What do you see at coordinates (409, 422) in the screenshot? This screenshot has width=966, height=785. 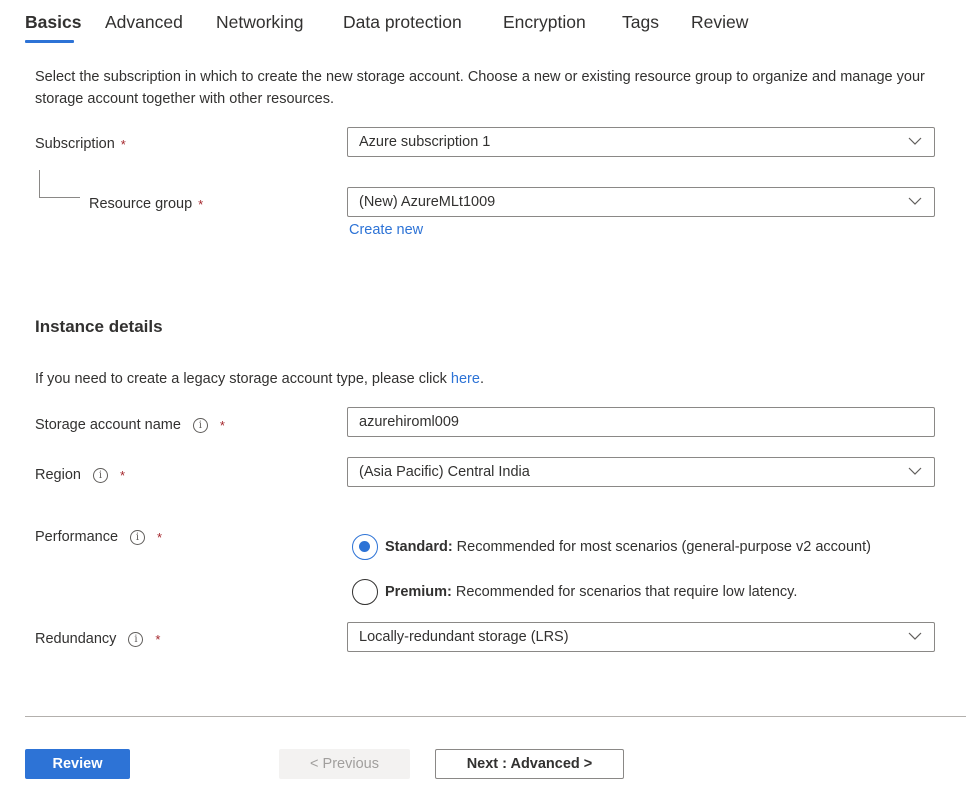 I see `storage-account-name-value: azurehiroml009` at bounding box center [409, 422].